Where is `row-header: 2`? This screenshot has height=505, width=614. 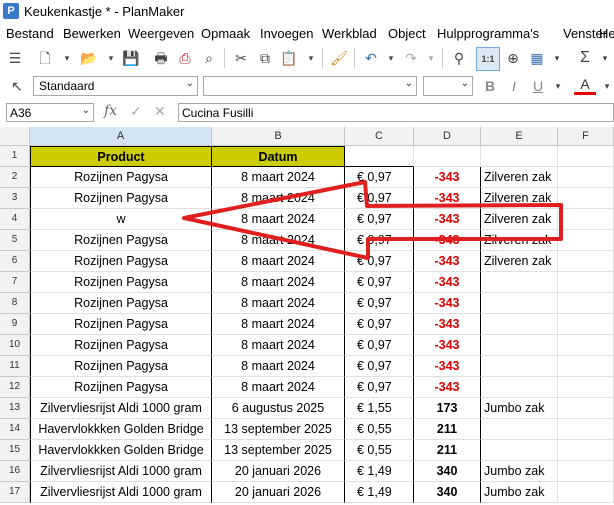 row-header: 2 is located at coordinates (15, 177).